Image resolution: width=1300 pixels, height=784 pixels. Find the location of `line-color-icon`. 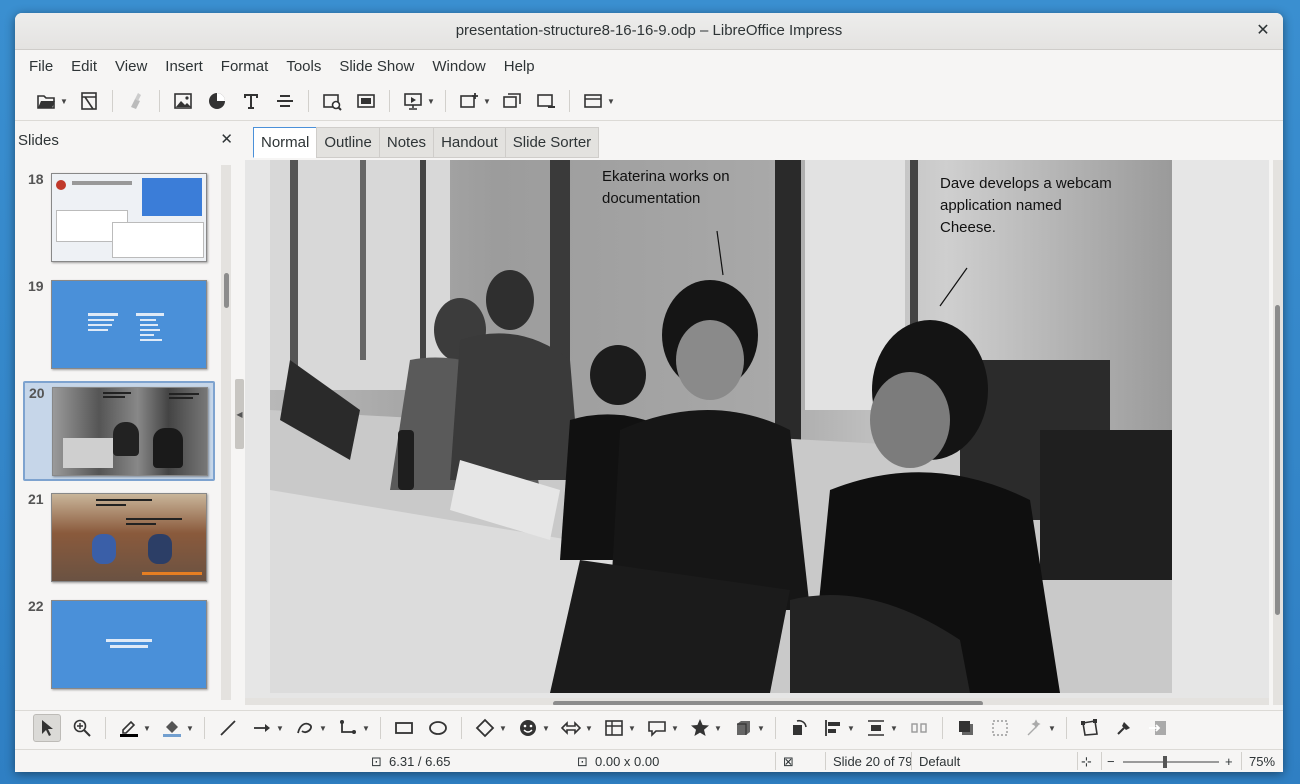

line-color-icon is located at coordinates (129, 728).